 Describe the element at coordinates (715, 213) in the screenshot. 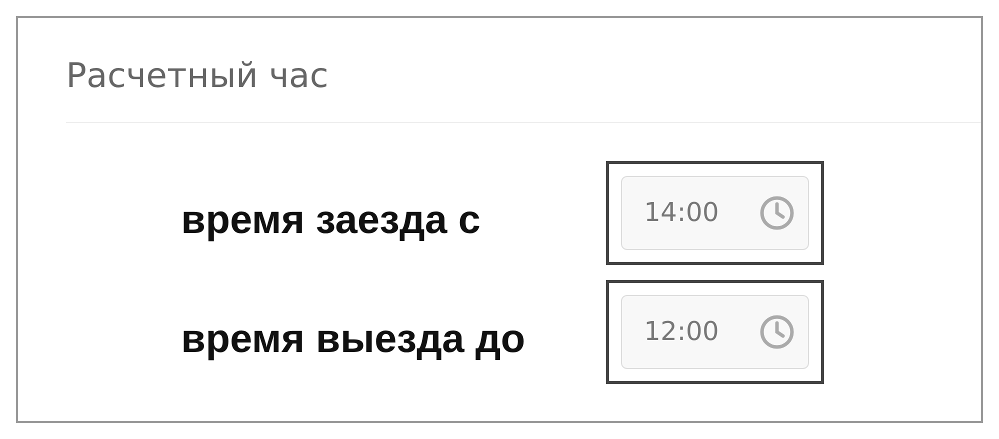

I see `time-field: 14:00` at that location.